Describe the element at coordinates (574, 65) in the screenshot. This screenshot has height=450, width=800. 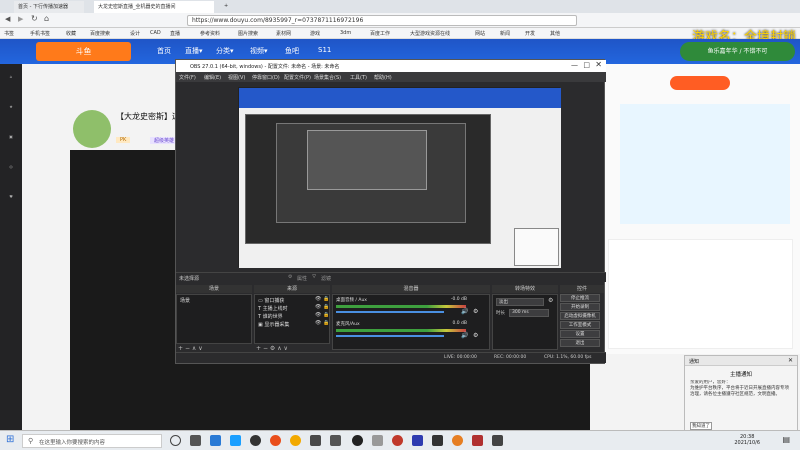
I see `minimize-icon: —` at that location.